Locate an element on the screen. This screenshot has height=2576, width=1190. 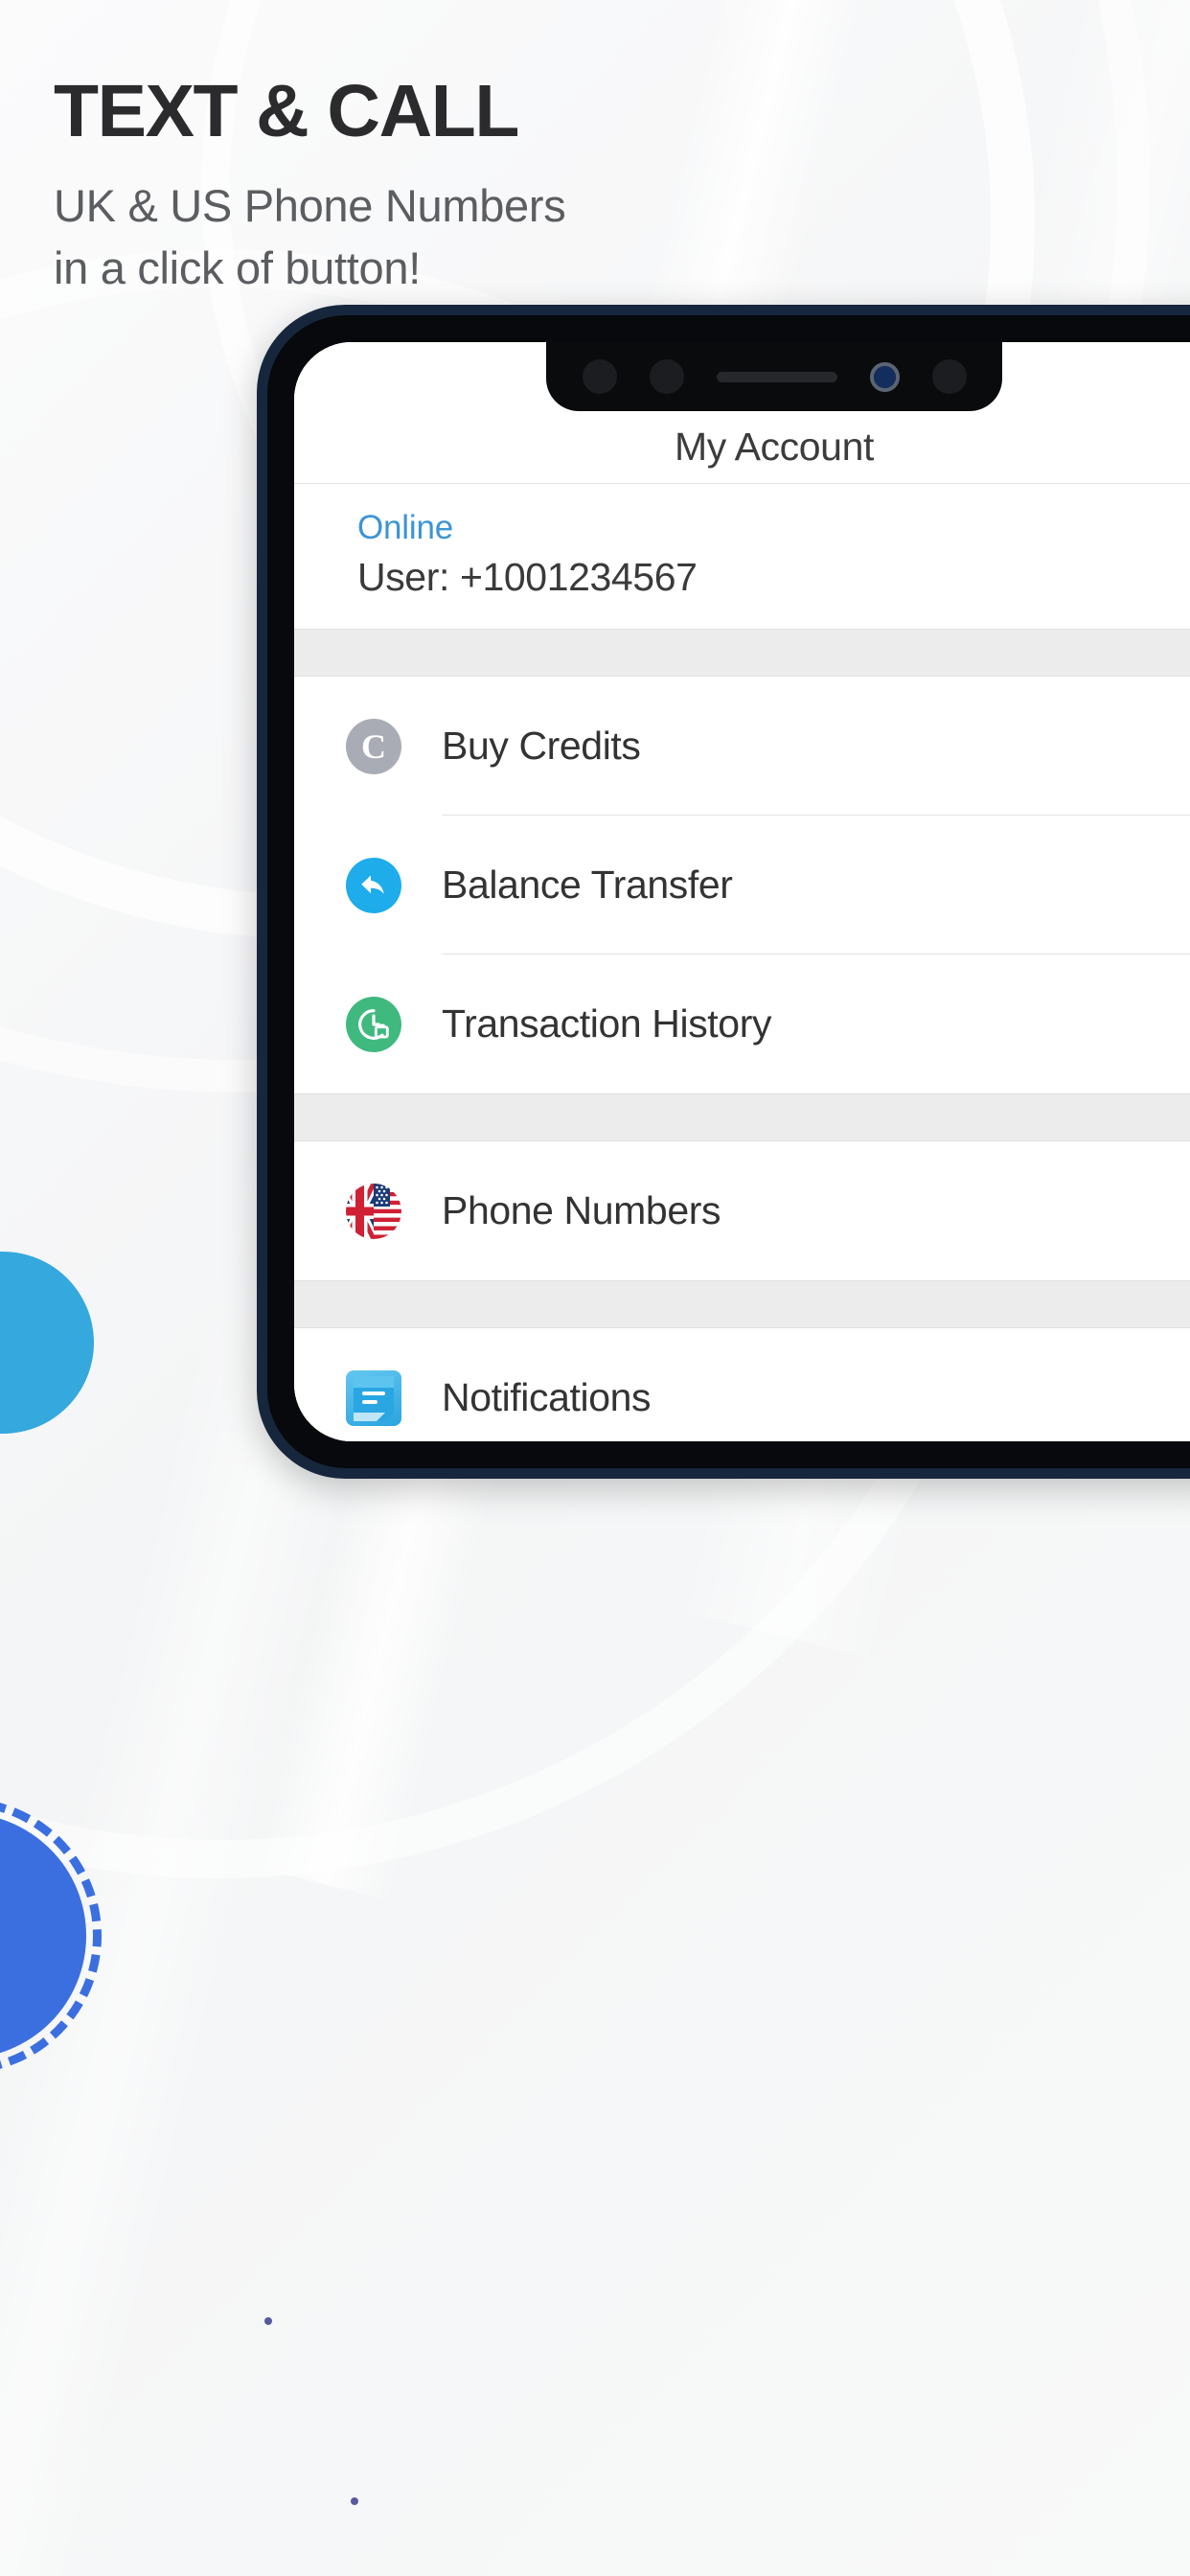
promo-title: TEXT & CALL is located at coordinates (287, 111).